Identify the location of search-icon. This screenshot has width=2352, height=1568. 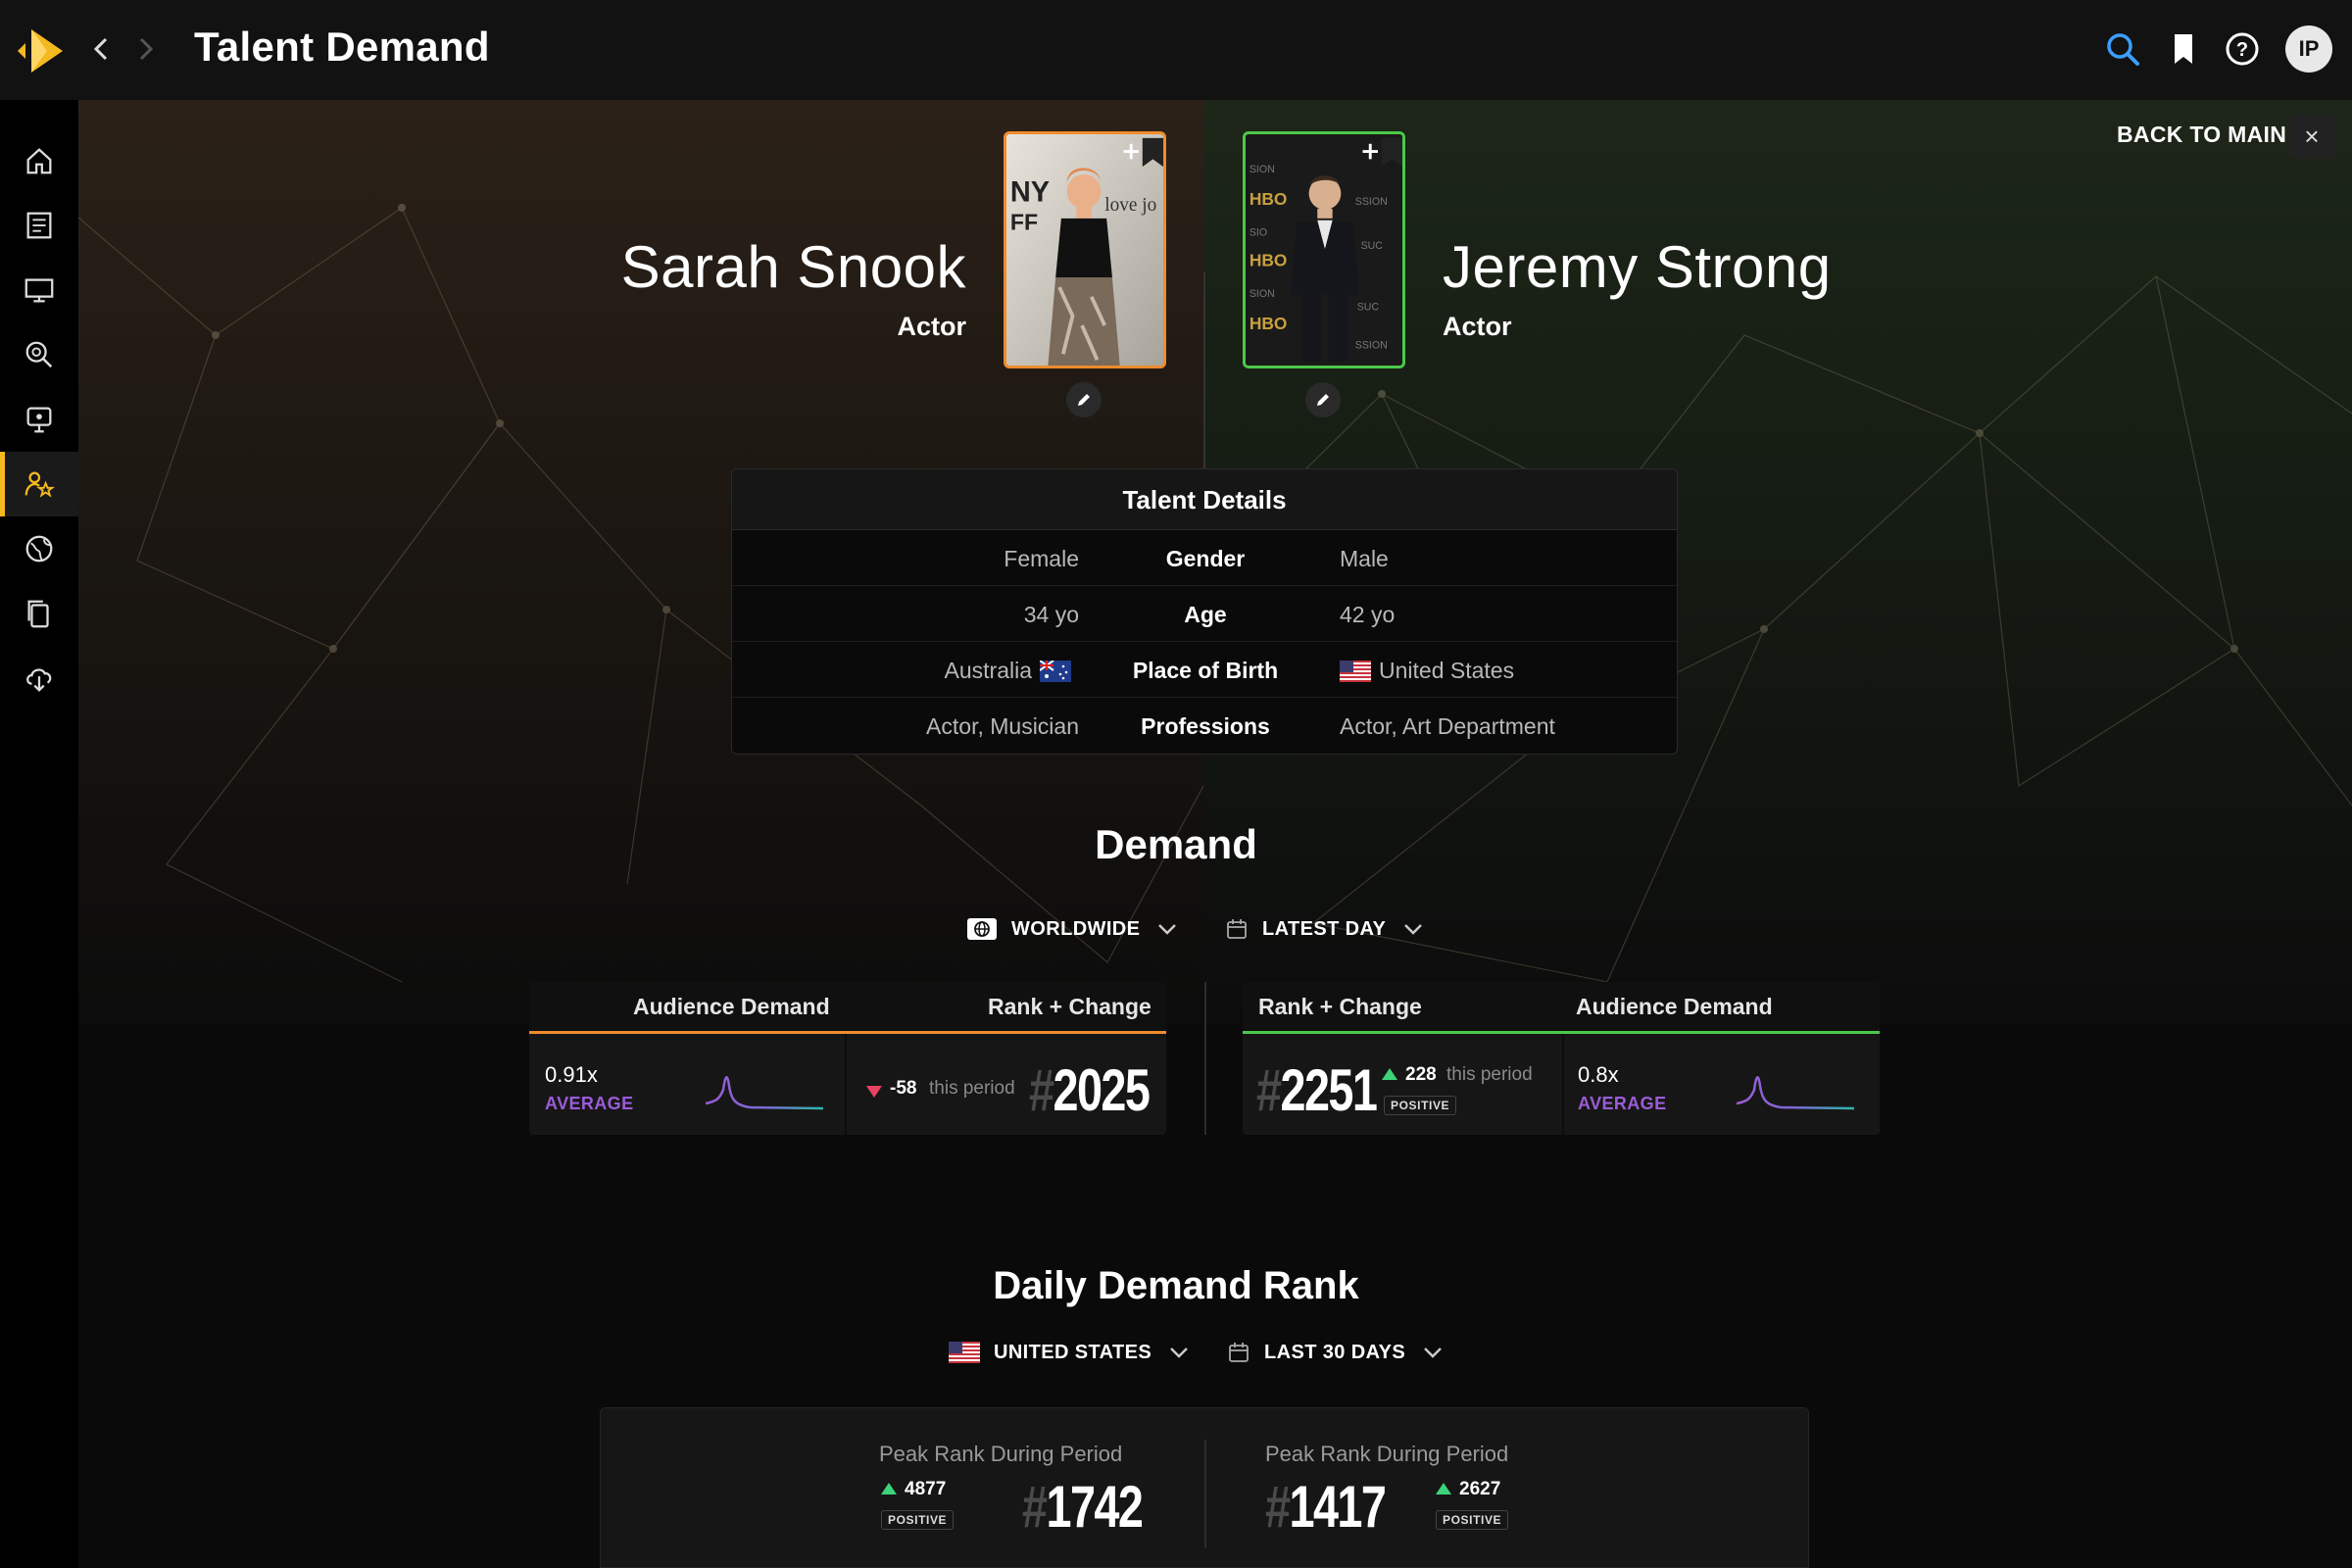
(2122, 49).